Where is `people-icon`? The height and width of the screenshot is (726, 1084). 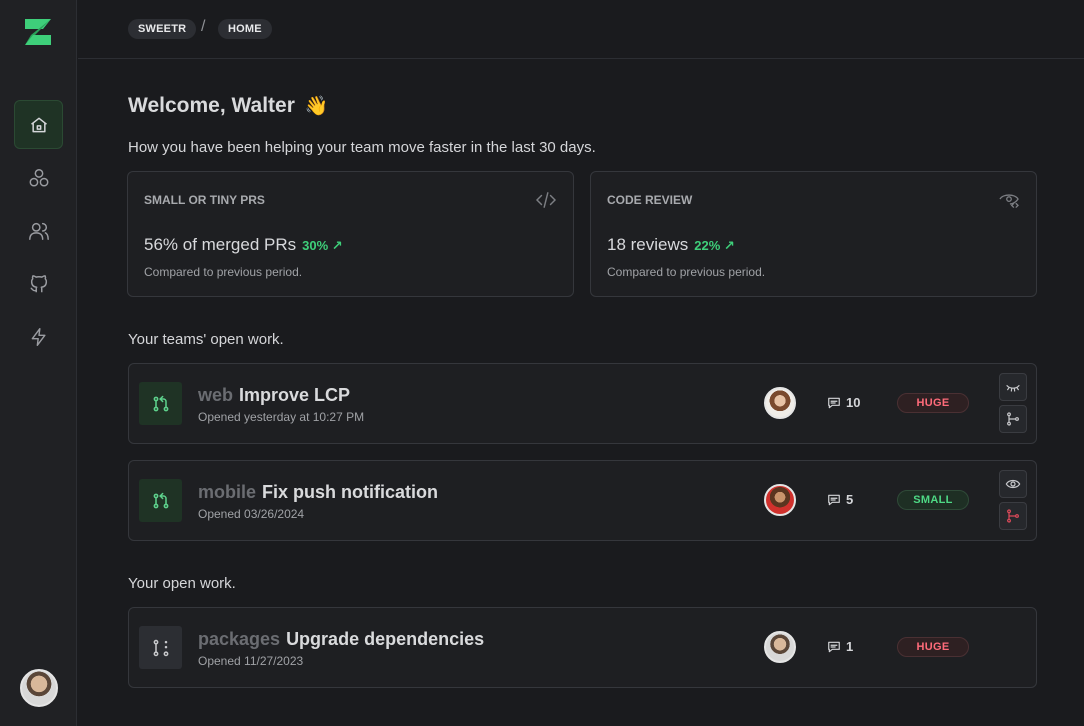 people-icon is located at coordinates (38, 231).